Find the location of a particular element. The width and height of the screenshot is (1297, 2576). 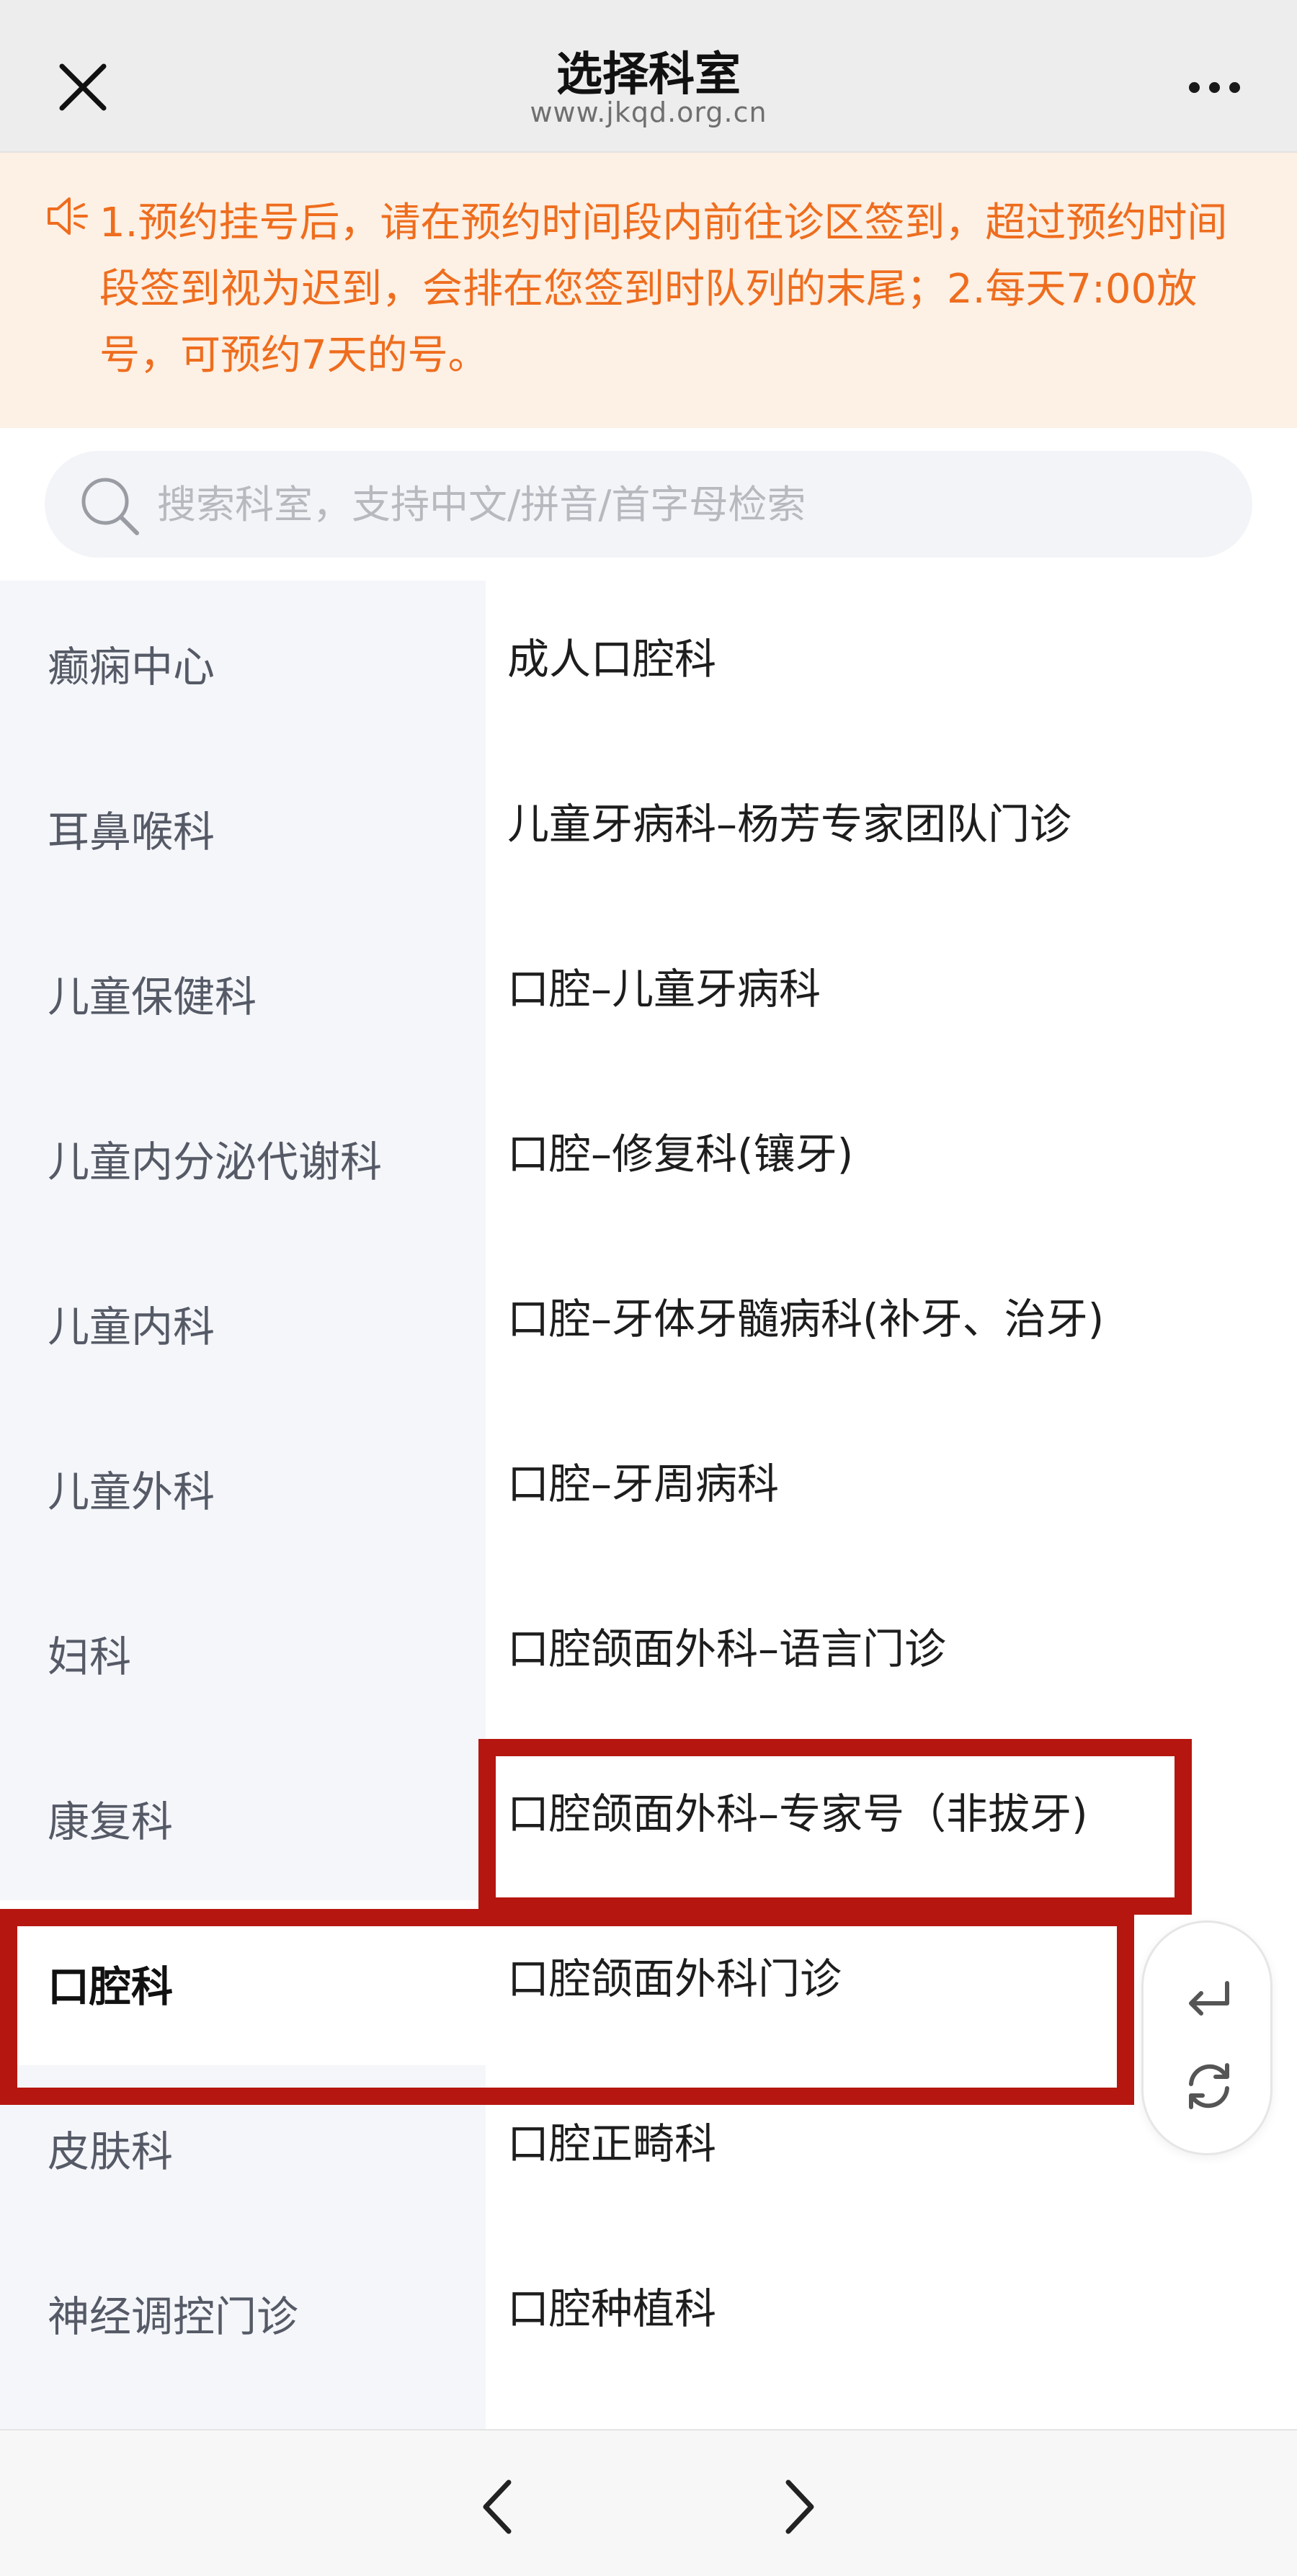

search-bar is located at coordinates (648, 505).